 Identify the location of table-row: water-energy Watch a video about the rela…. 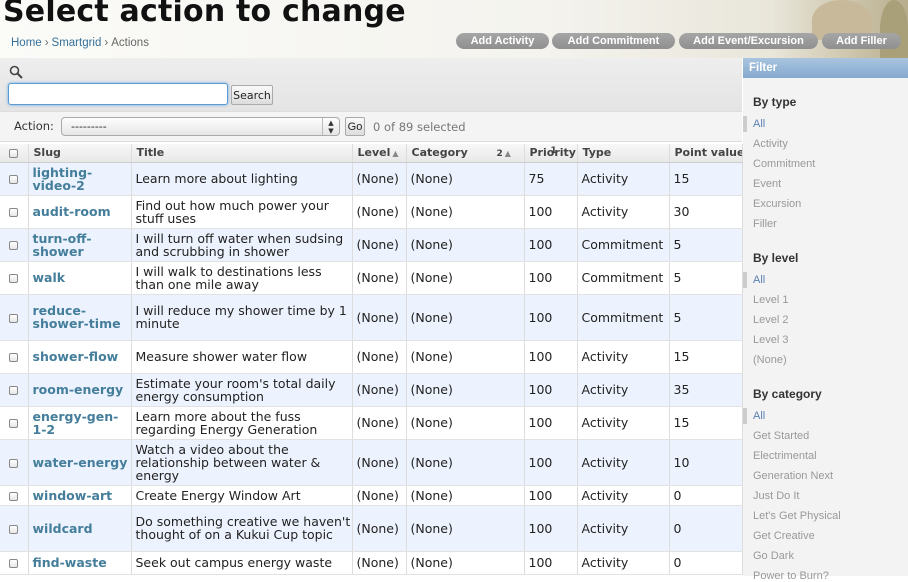
(371, 462).